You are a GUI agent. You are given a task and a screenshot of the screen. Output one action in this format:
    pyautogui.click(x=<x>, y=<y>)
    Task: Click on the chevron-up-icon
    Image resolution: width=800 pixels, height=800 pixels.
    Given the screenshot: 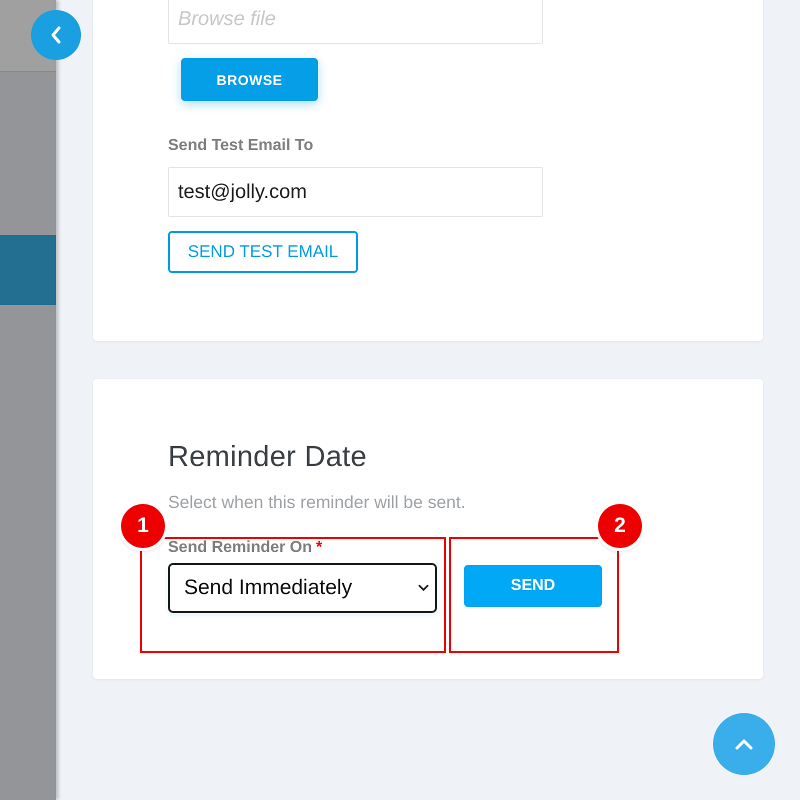 What is the action you would take?
    pyautogui.click(x=744, y=744)
    